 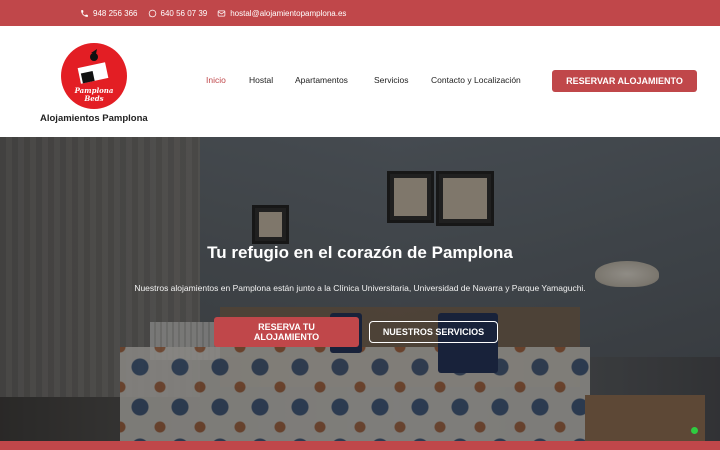 I want to click on nuestros-servicios-button: Nuestros servicios, so click(x=433, y=332).